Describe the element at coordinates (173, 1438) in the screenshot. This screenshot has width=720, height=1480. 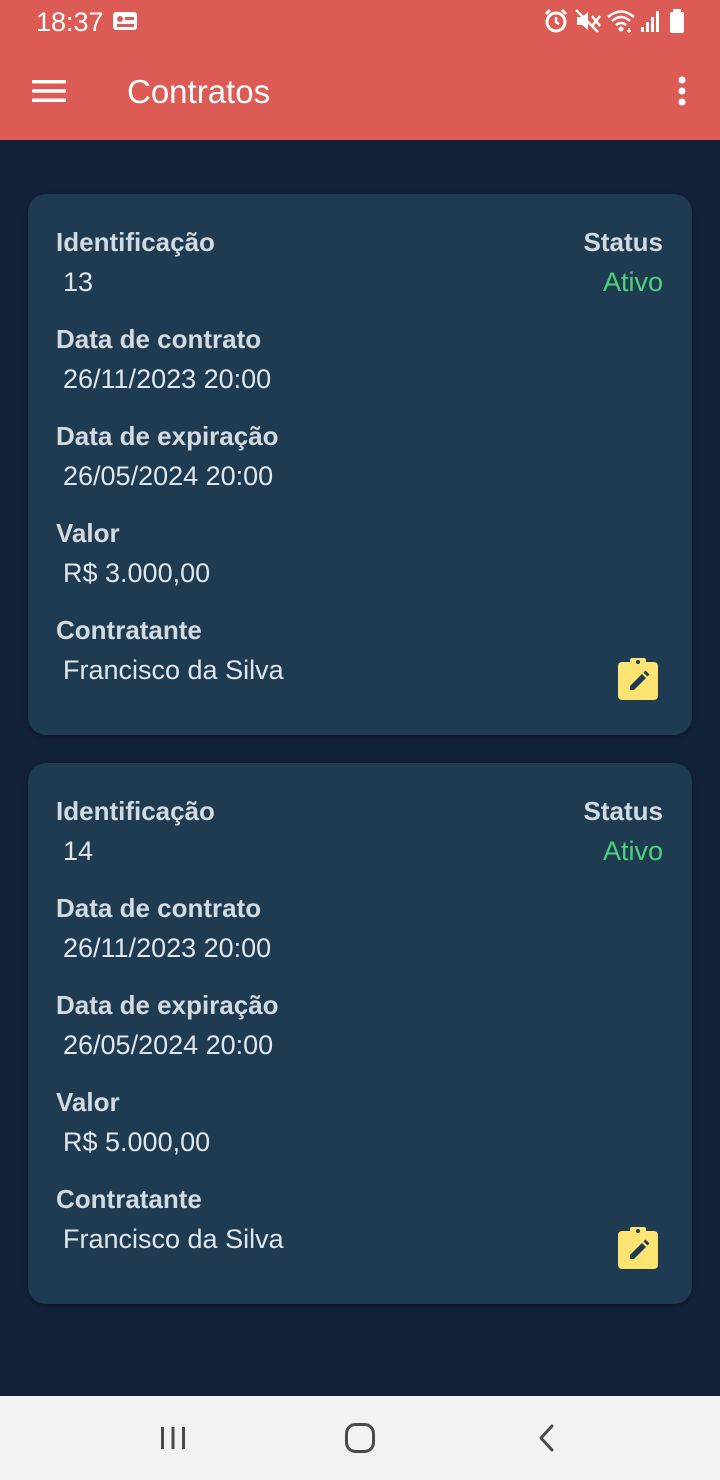
I see `recent-apps-button` at that location.